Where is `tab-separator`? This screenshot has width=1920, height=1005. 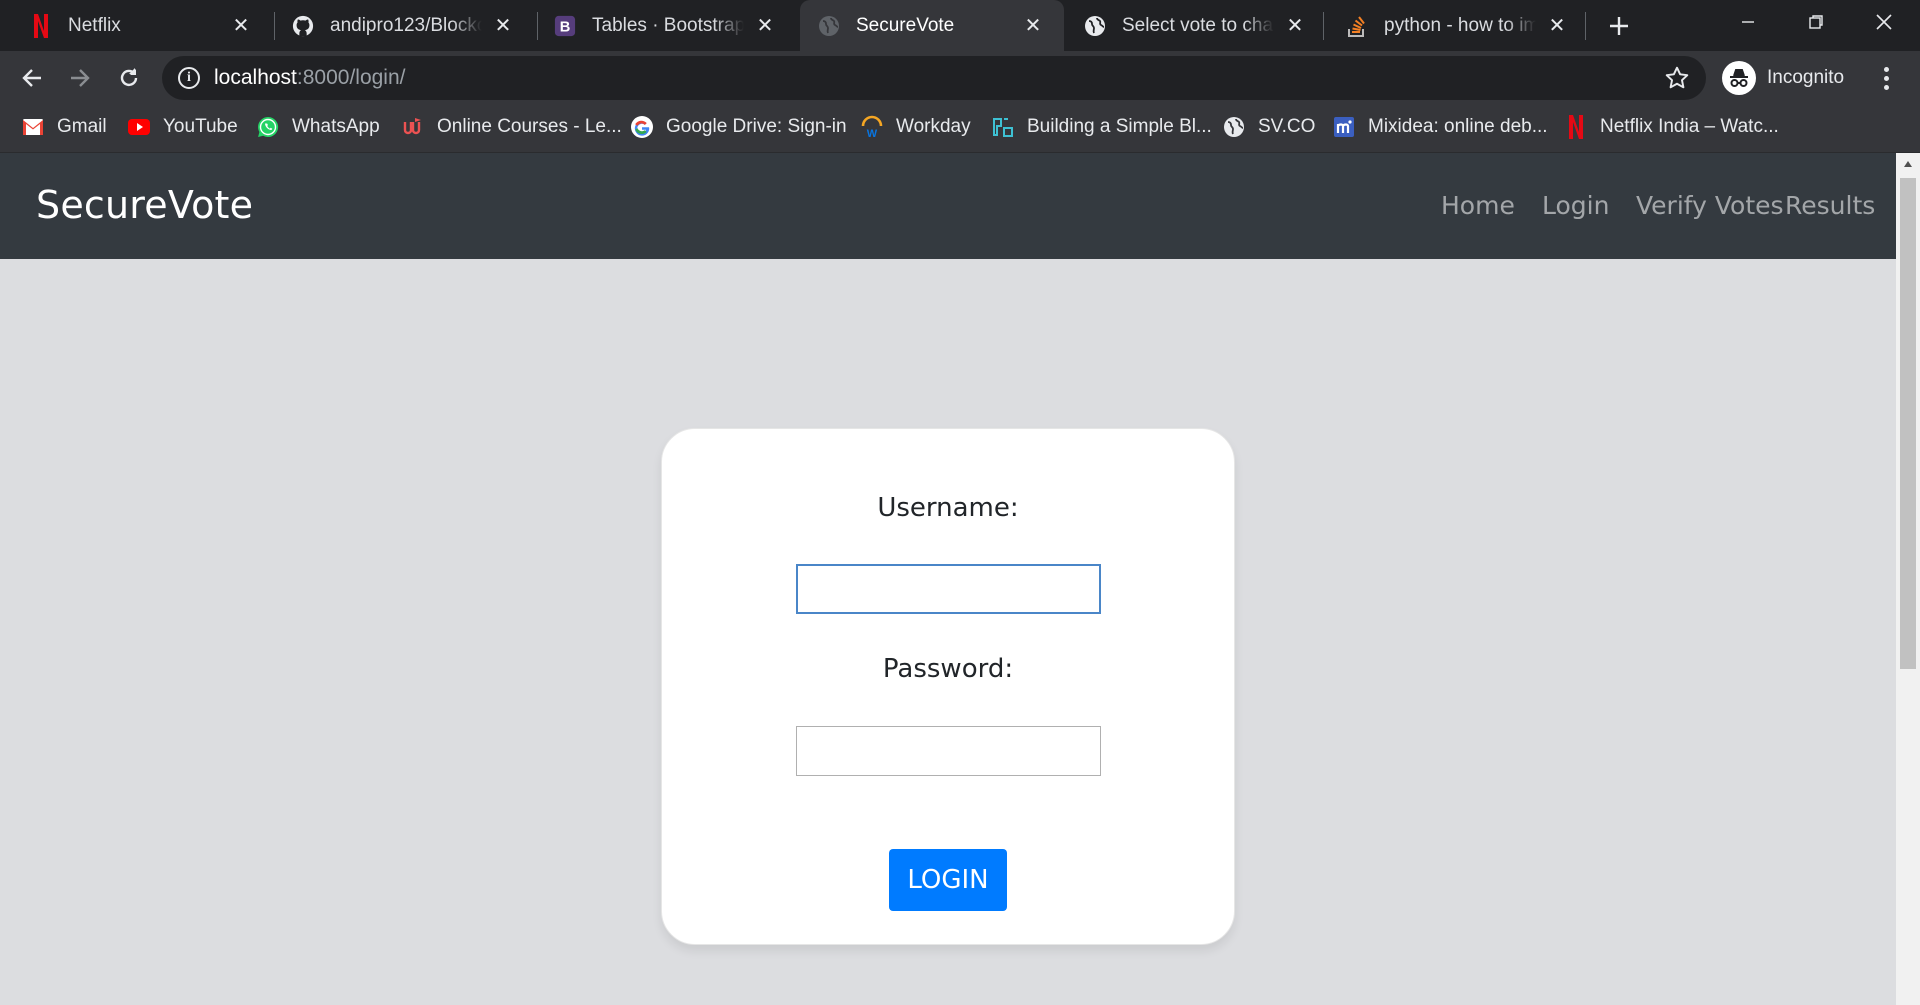 tab-separator is located at coordinates (1585, 26).